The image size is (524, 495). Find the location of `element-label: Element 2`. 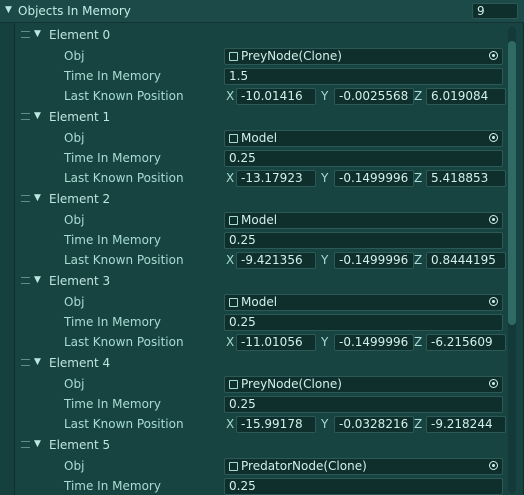

element-label: Element 2 is located at coordinates (80, 199).